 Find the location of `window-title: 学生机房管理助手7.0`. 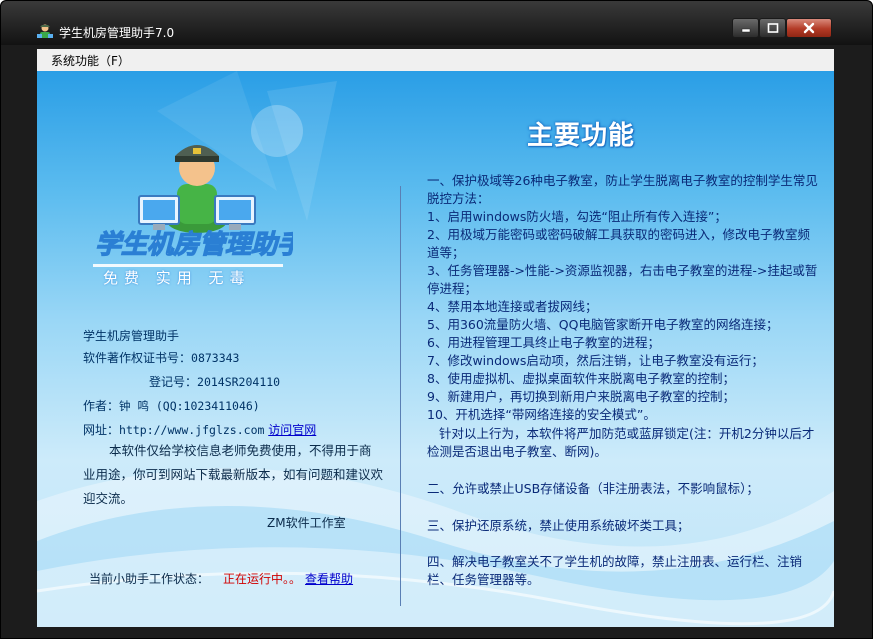

window-title: 学生机房管理助手7.0 is located at coordinates (117, 33).